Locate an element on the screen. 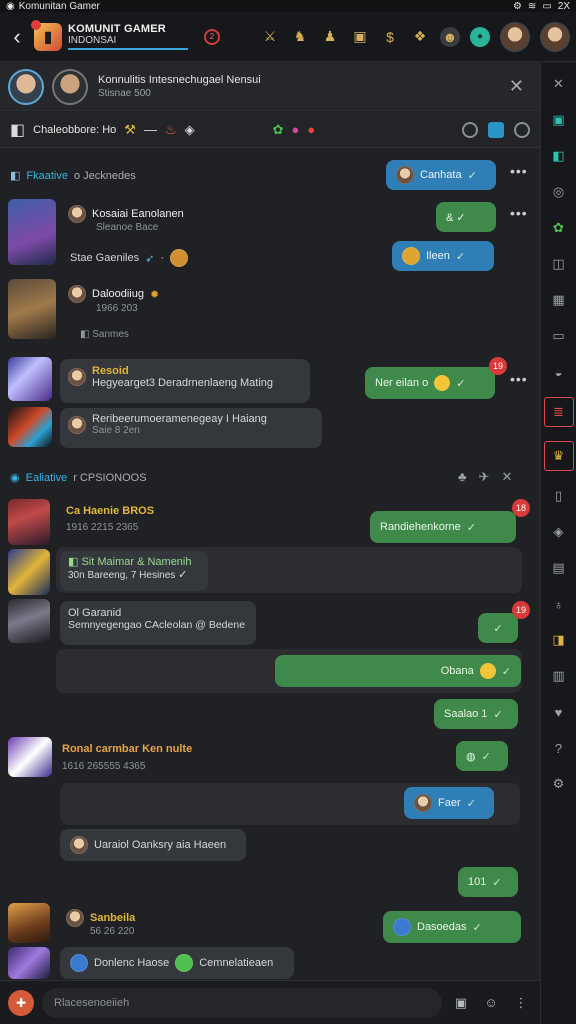  message-line: Stae Gaeniles ➶ · is located at coordinates (129, 258).